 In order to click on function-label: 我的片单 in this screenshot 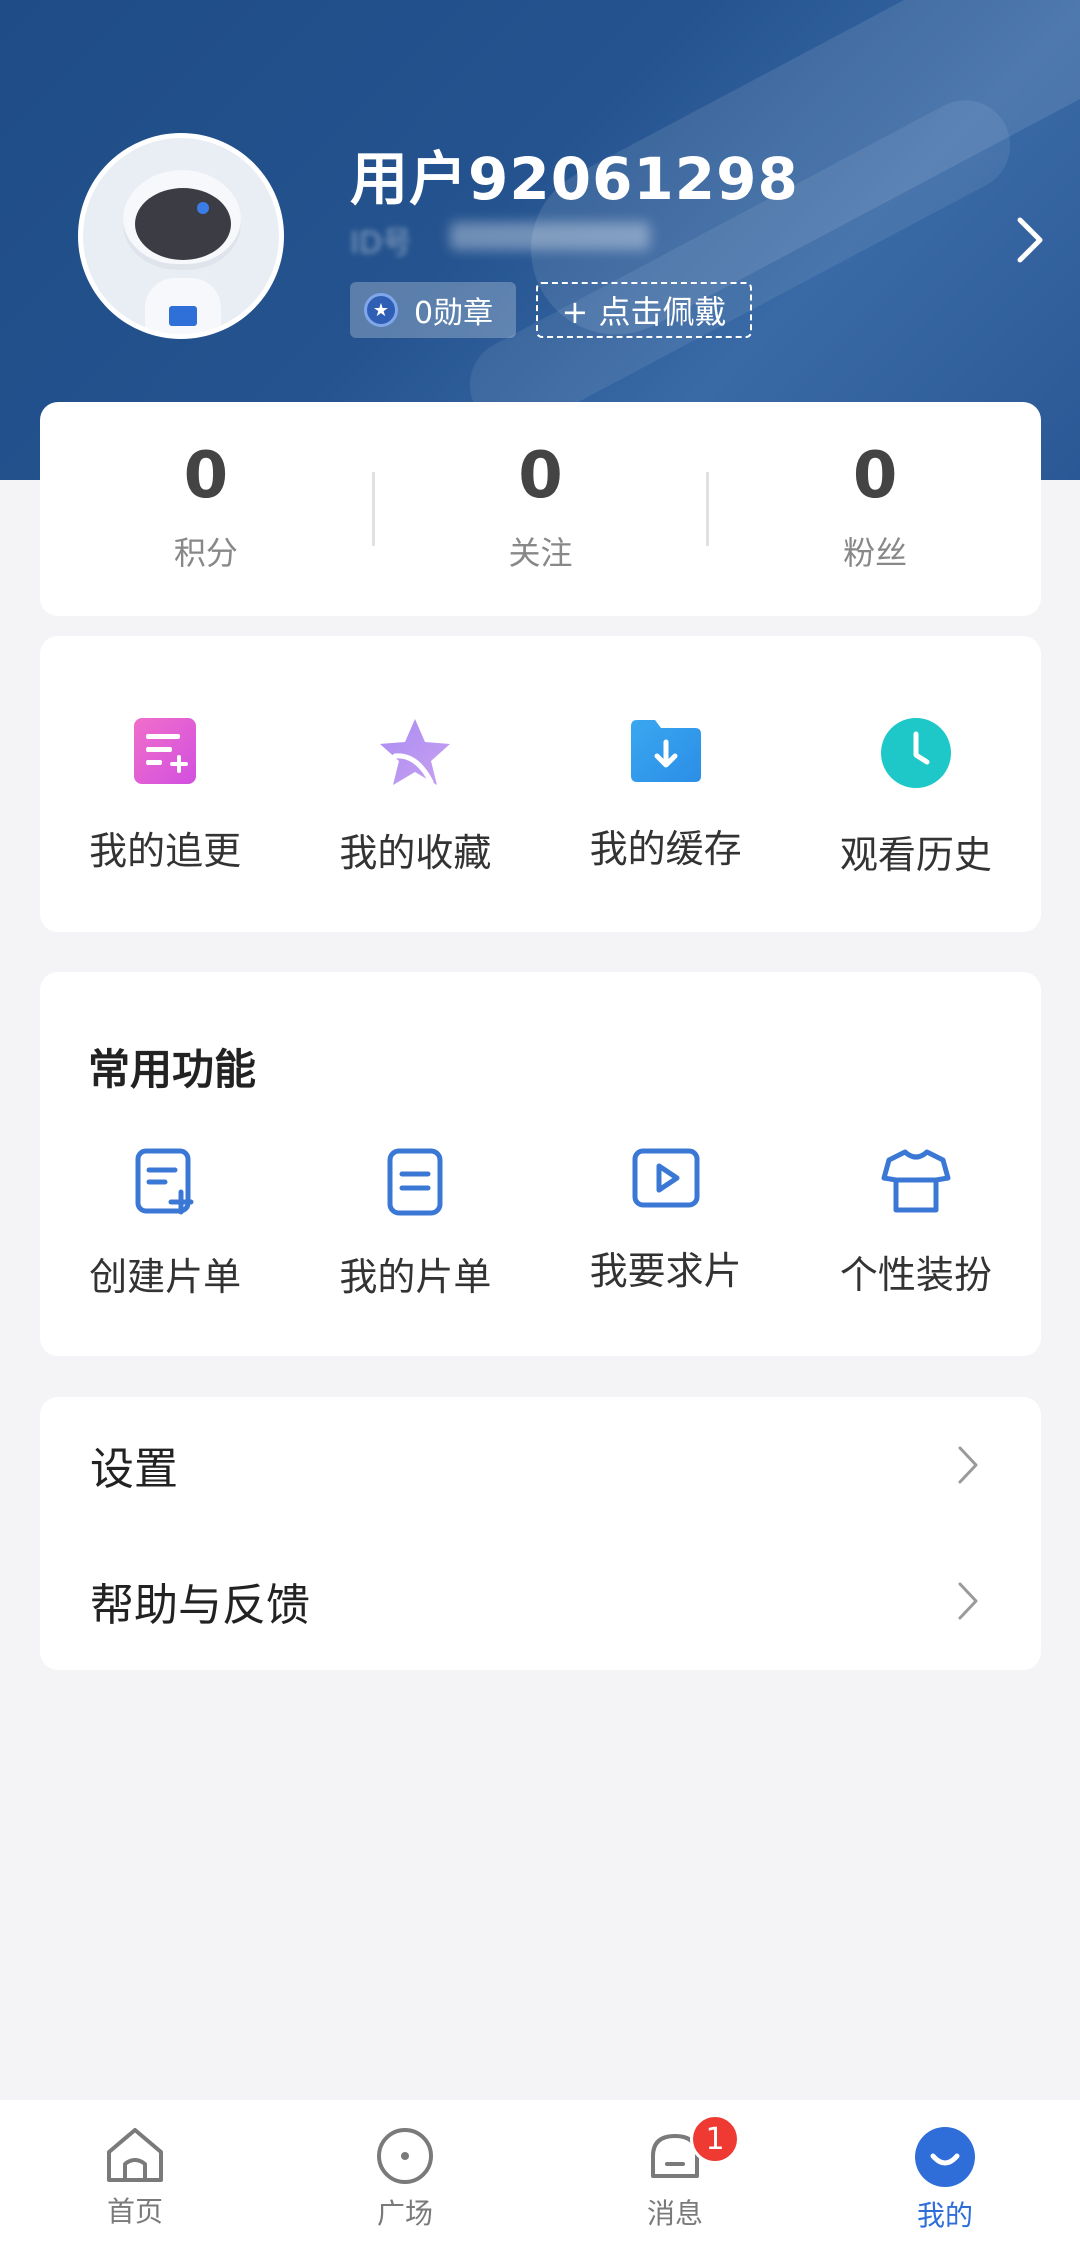, I will do `click(415, 1277)`.